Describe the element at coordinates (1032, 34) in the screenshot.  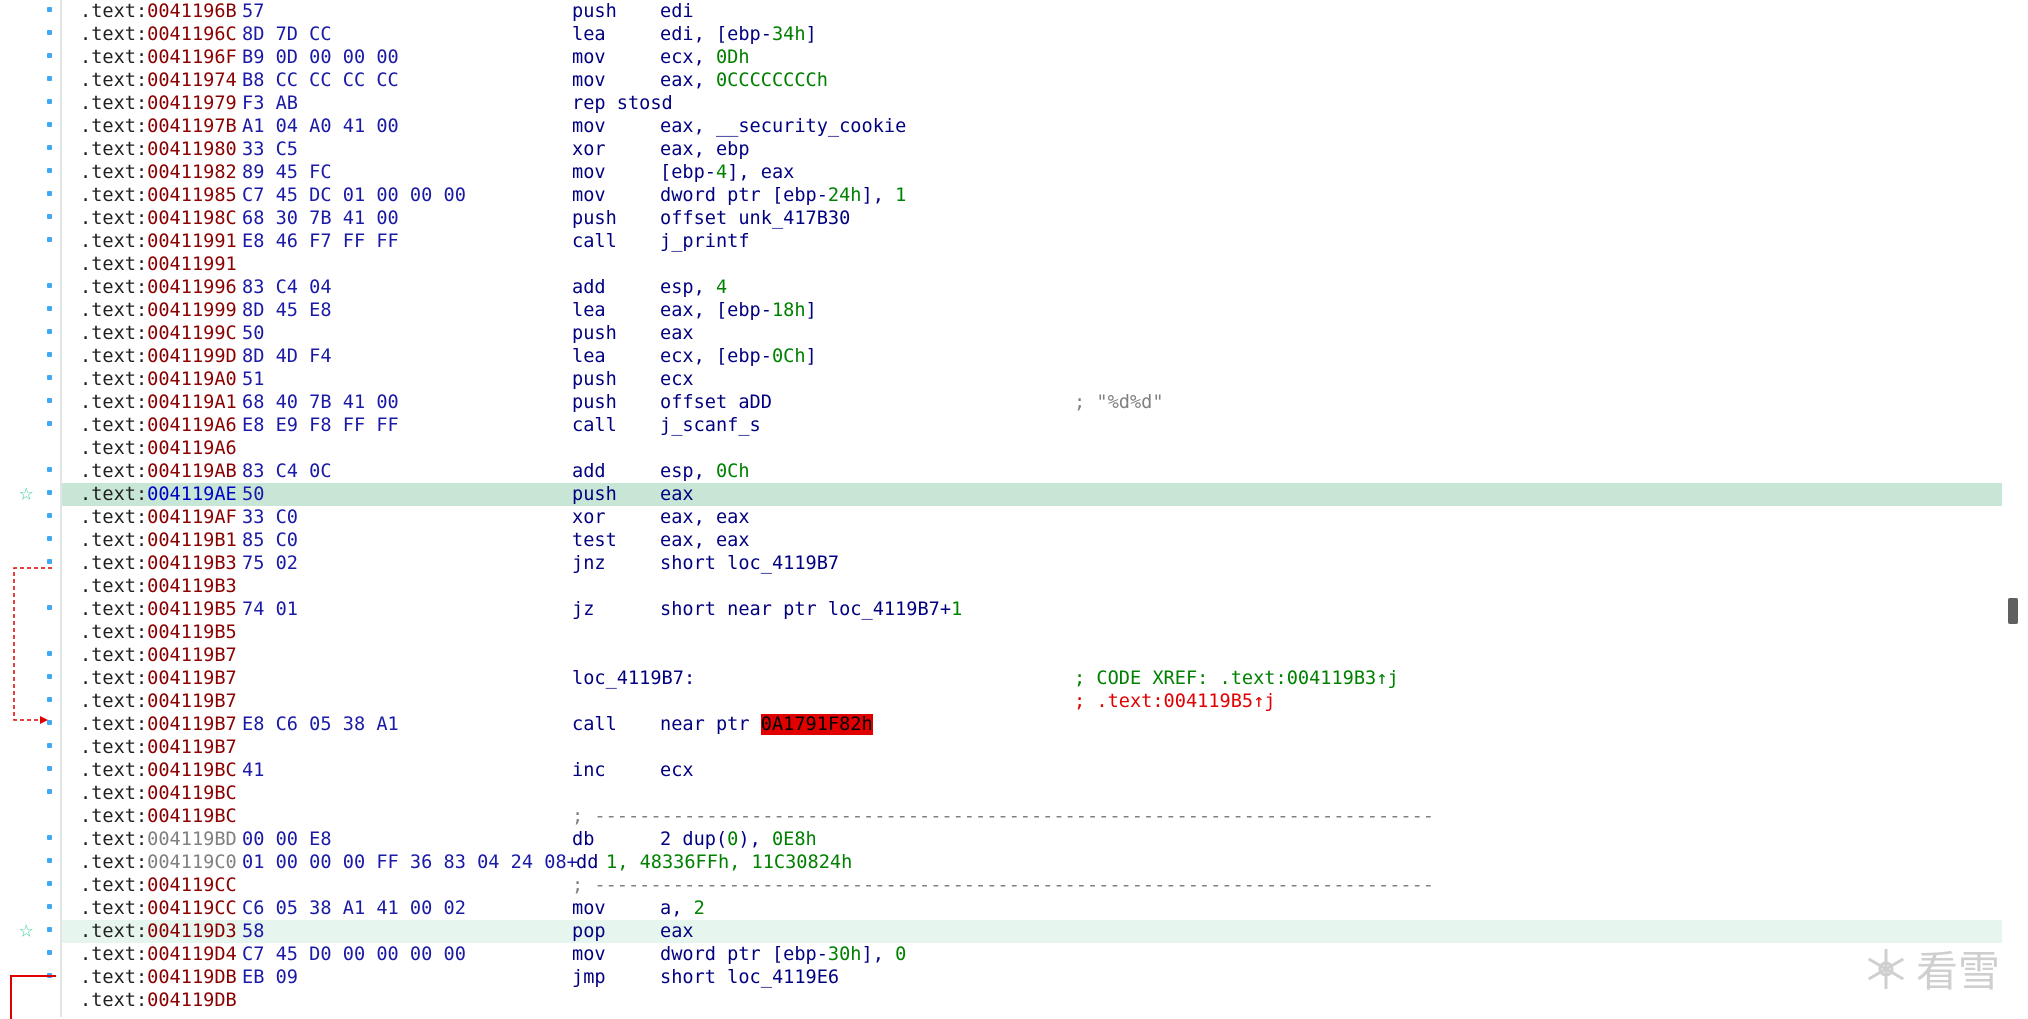
I see `listing-line: .text:0041196C 8D 7D CC lea edi, [ebp-34h]` at that location.